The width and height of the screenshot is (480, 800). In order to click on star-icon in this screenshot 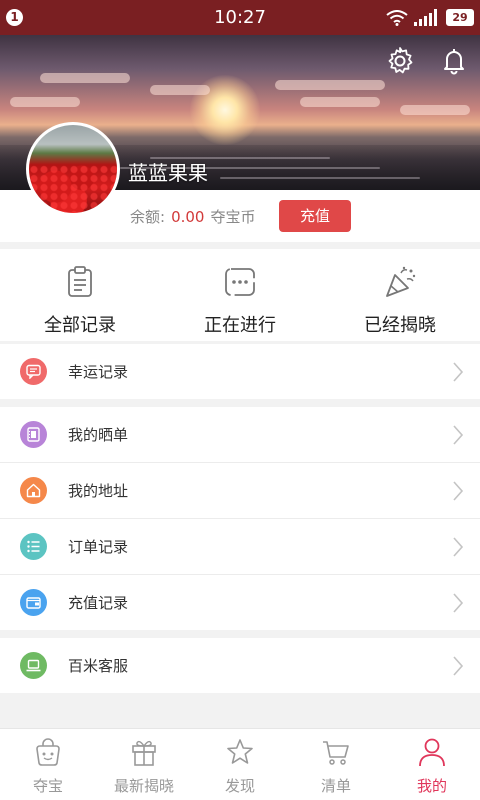, I will do `click(240, 751)`.